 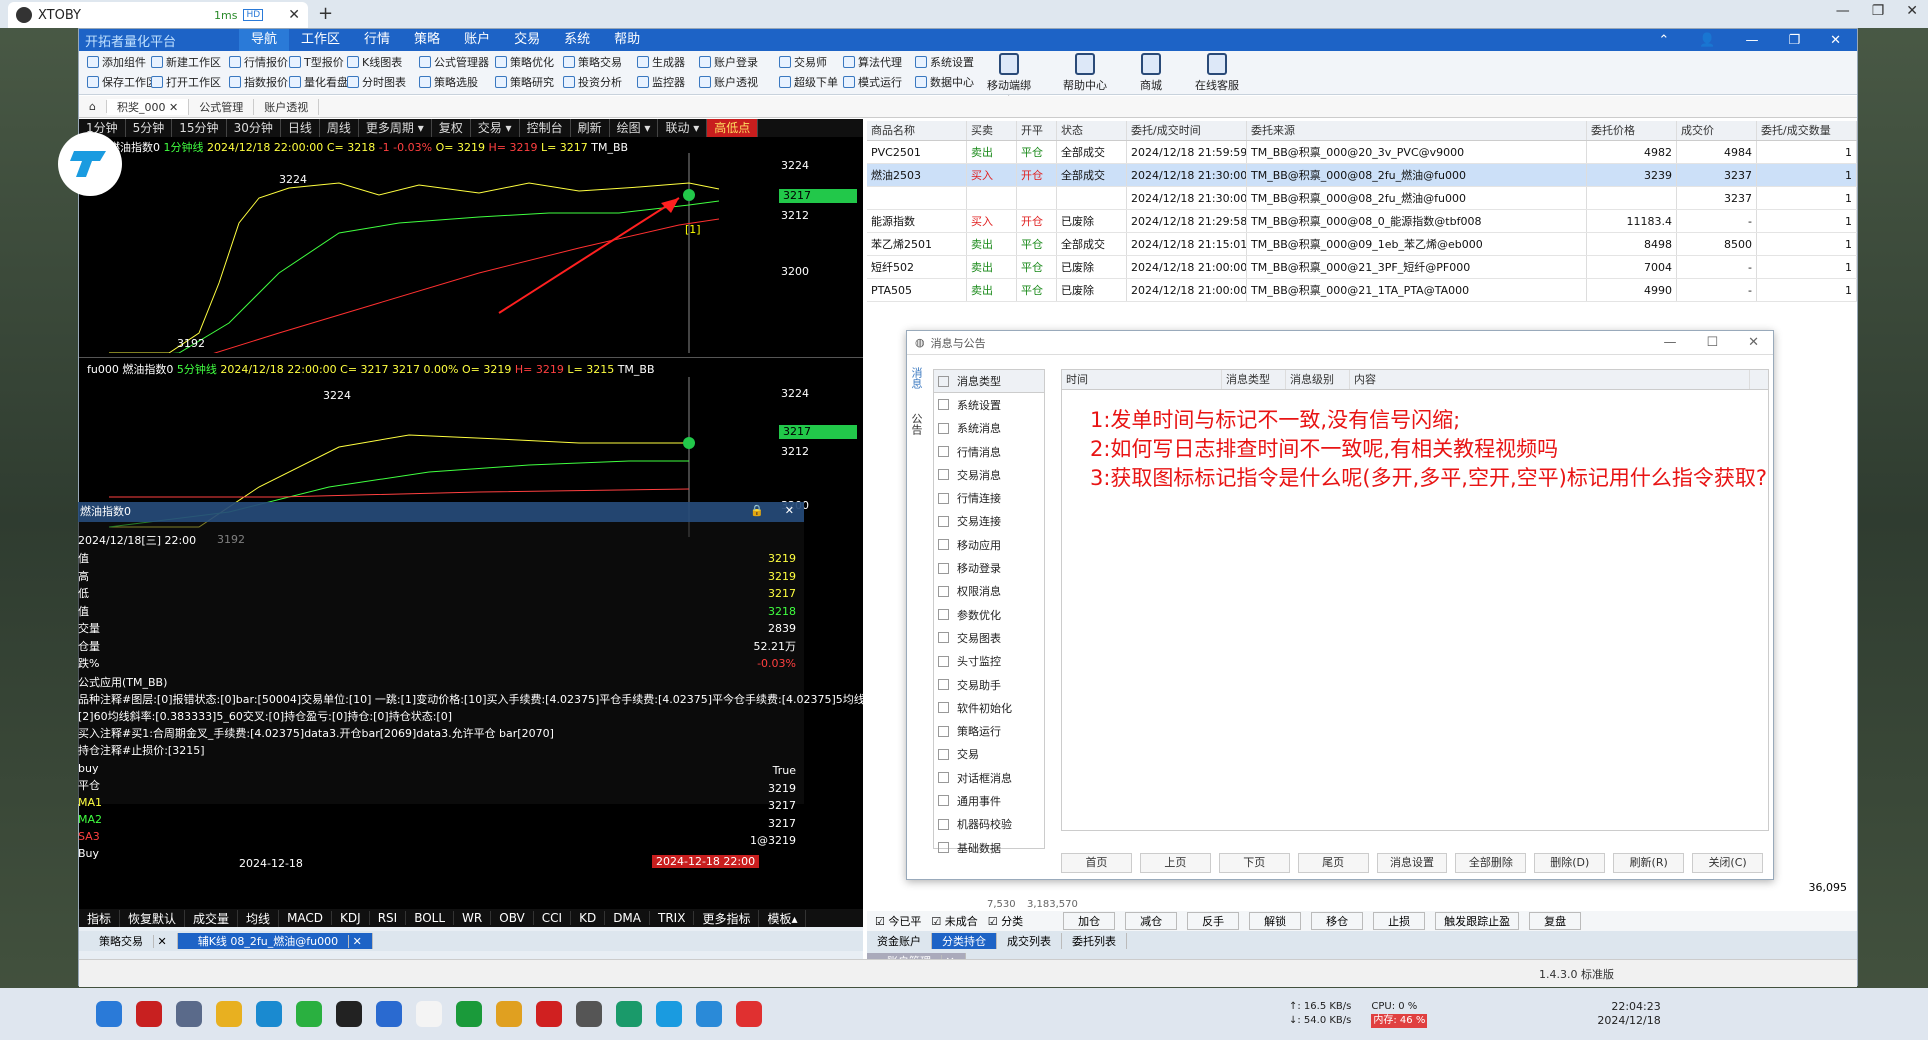 I want to click on tab-sub-kline: 辅K线 08_2fu_燃油@fu000 ✕, so click(x=275, y=941).